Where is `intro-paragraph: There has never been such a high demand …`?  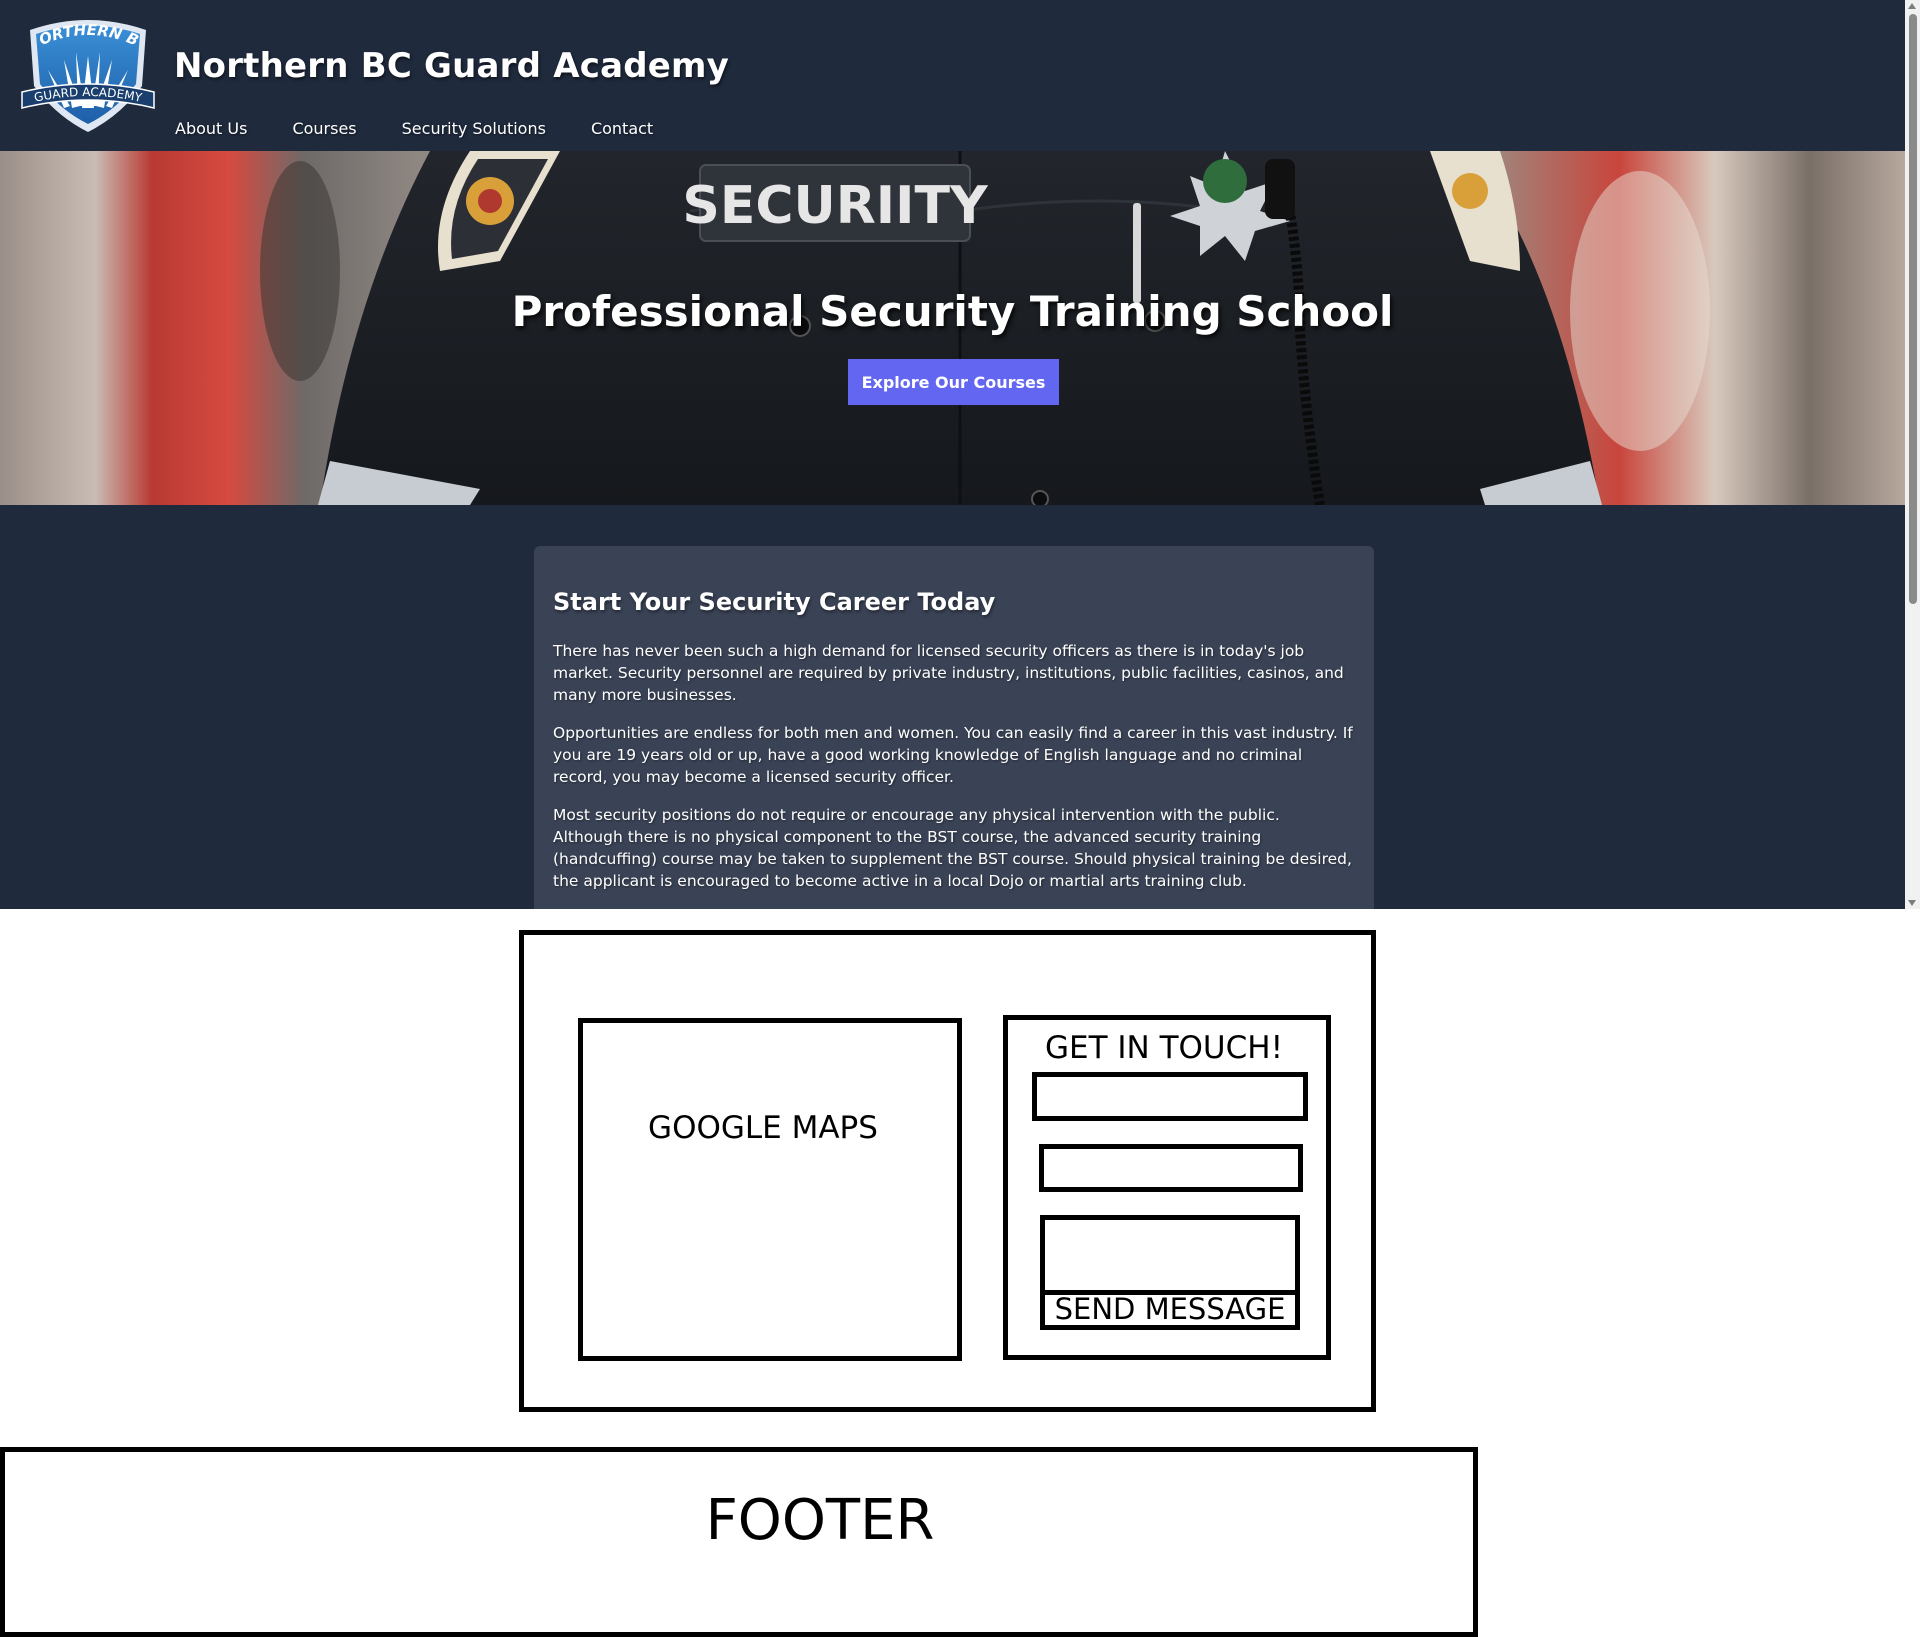
intro-paragraph: There has never been such a high demand … is located at coordinates (948, 673).